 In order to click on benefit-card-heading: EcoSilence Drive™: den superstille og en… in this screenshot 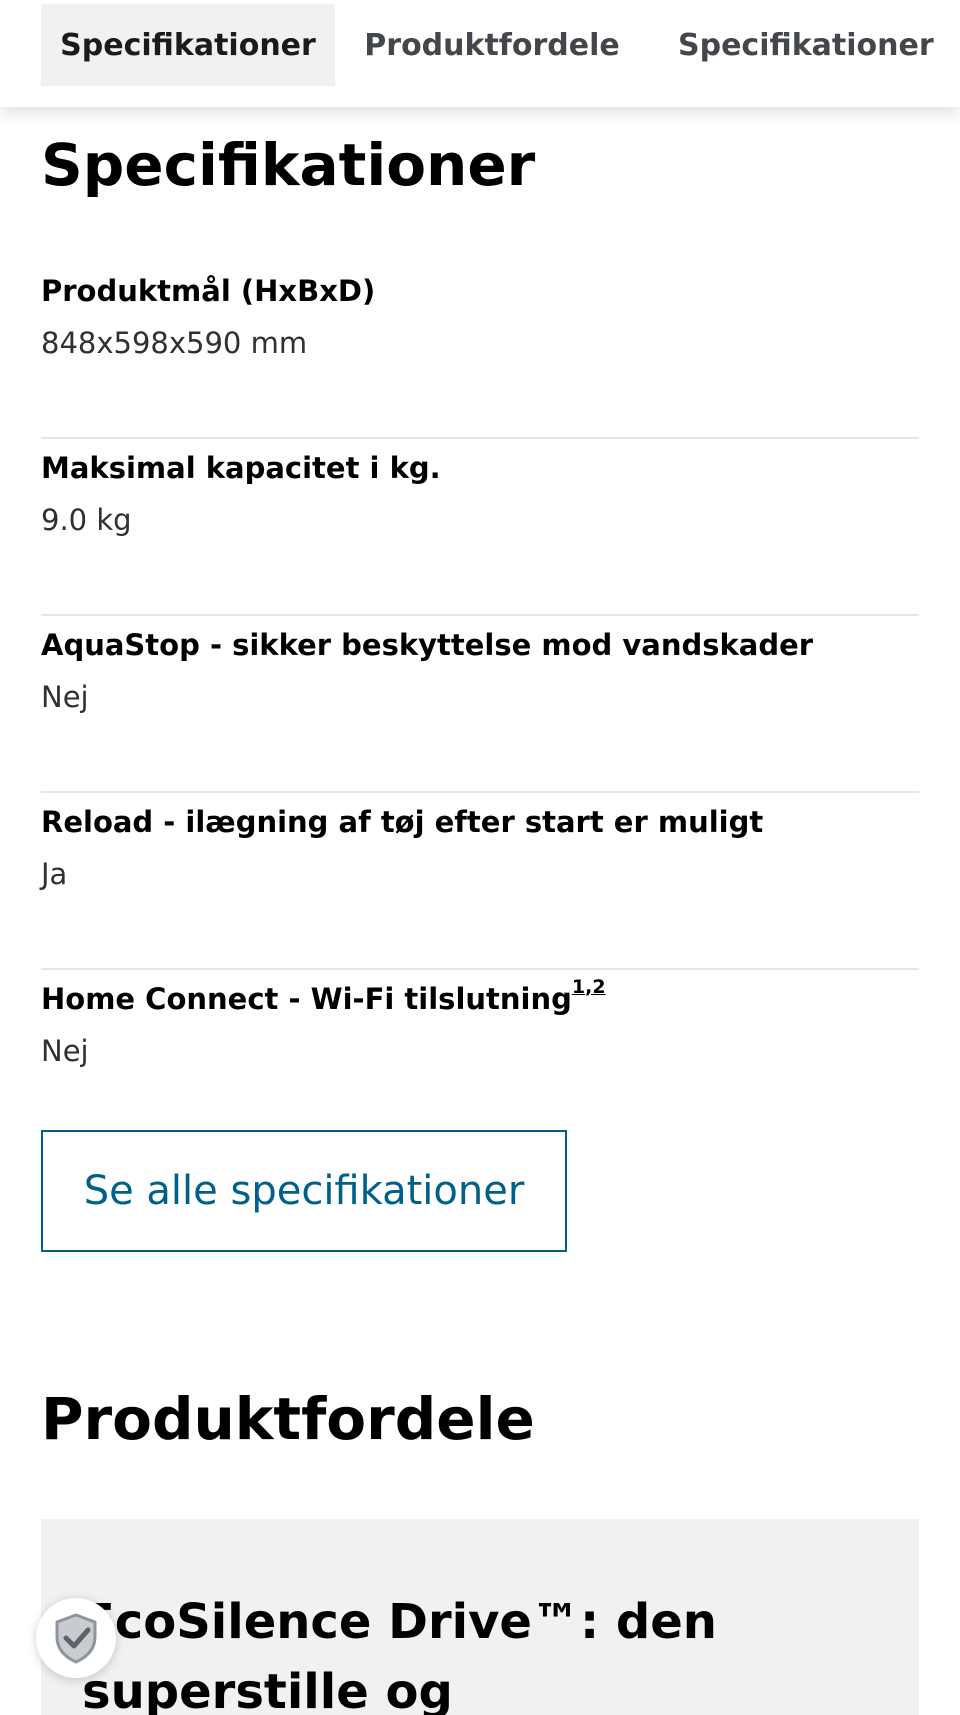, I will do `click(399, 1654)`.